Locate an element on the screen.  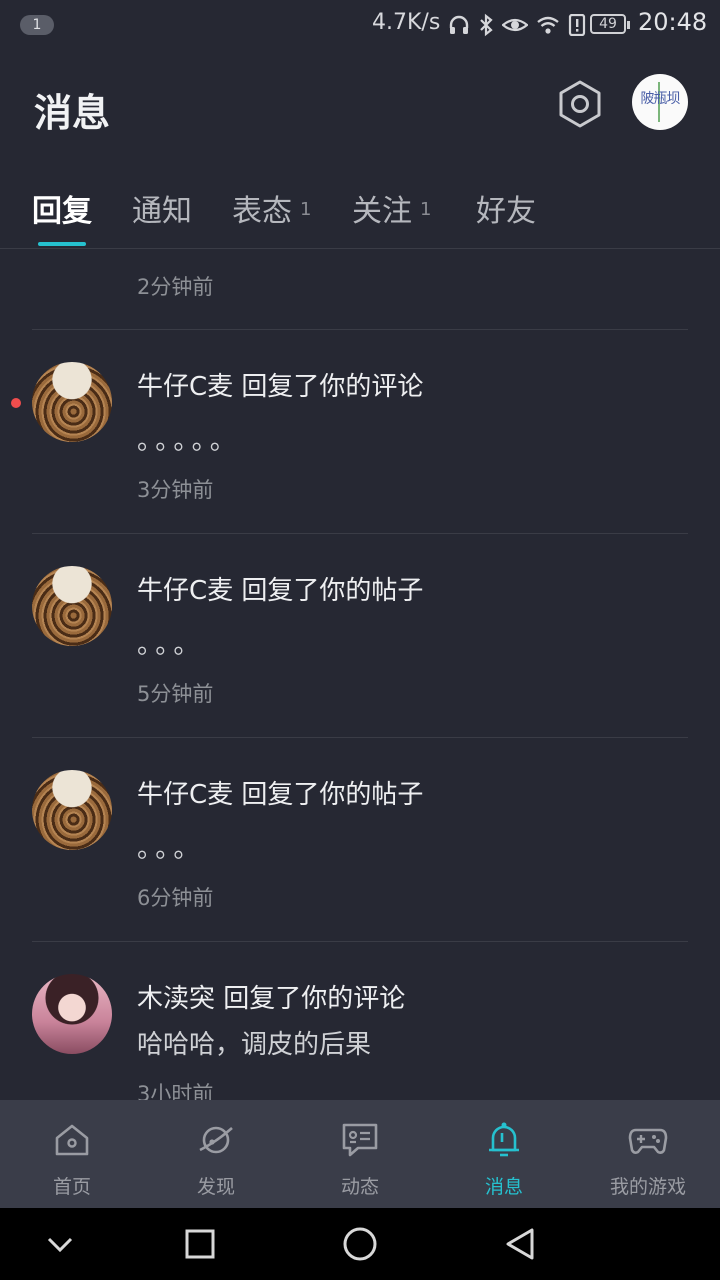
wifi-icon is located at coordinates (548, 25).